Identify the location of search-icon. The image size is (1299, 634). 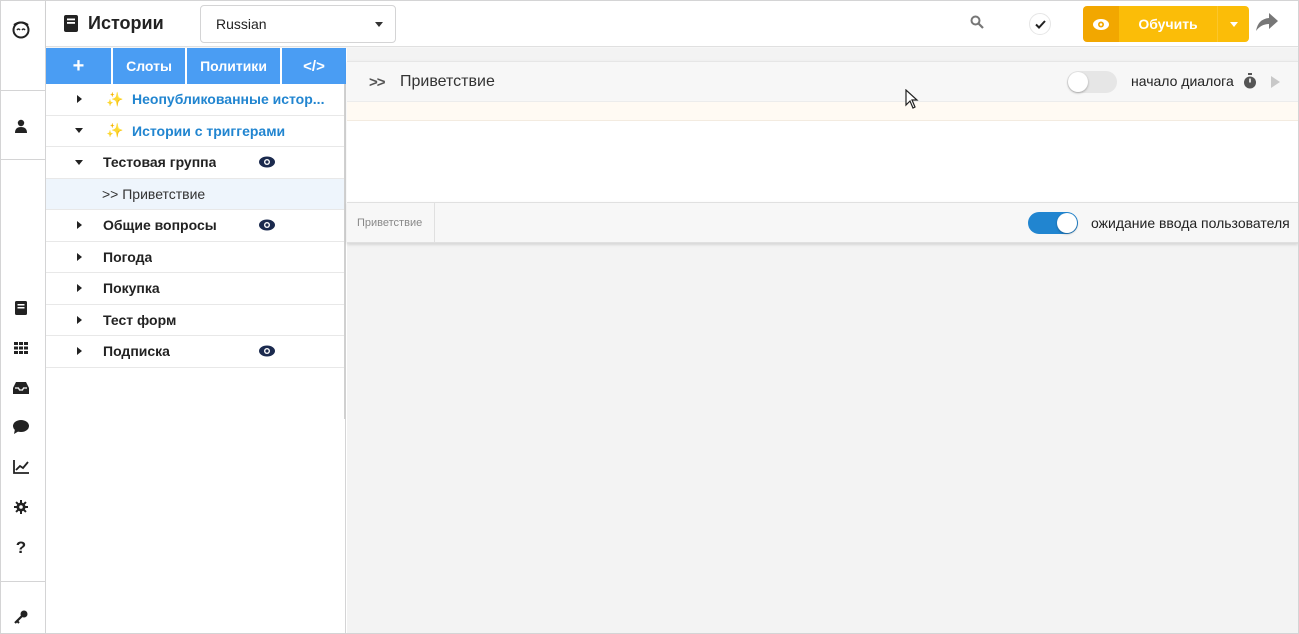
(979, 24).